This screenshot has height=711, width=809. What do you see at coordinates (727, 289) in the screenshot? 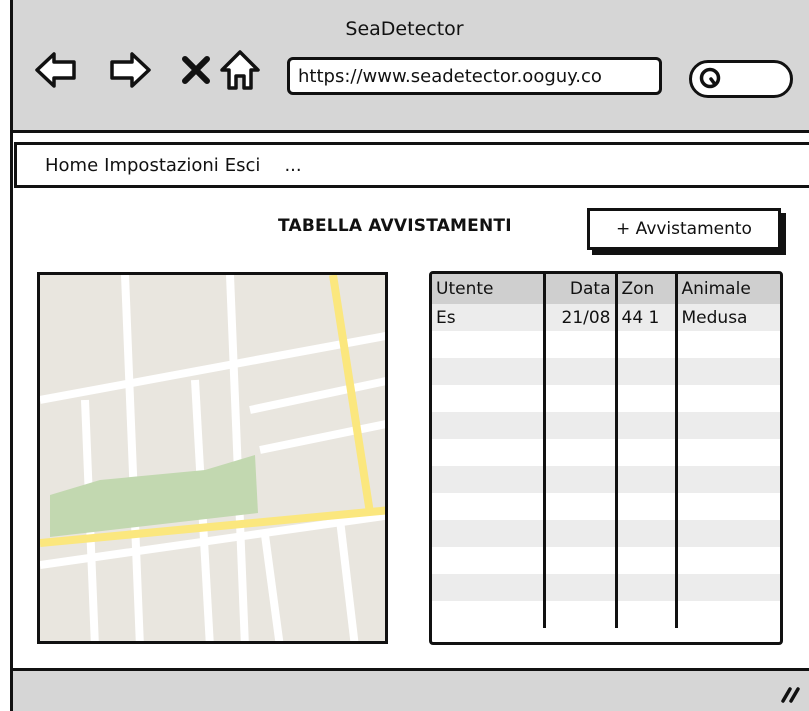
I see `column-header-animale: Animale` at bounding box center [727, 289].